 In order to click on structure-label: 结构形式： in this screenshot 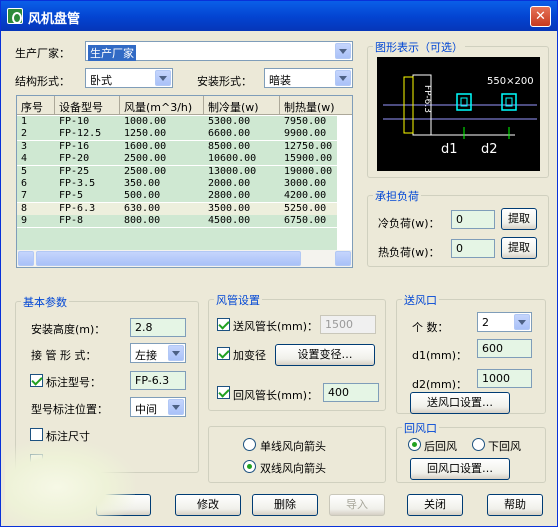, I will do `click(42, 81)`.